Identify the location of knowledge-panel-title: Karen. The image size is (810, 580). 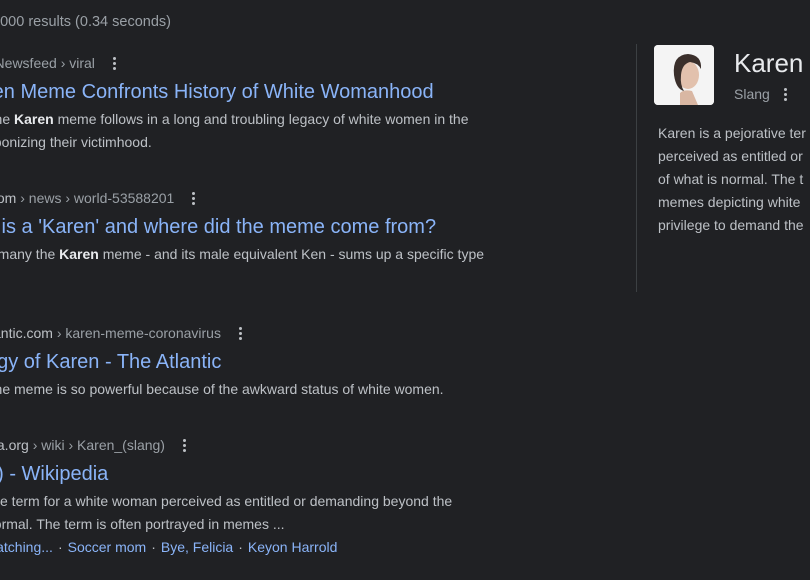
(769, 63).